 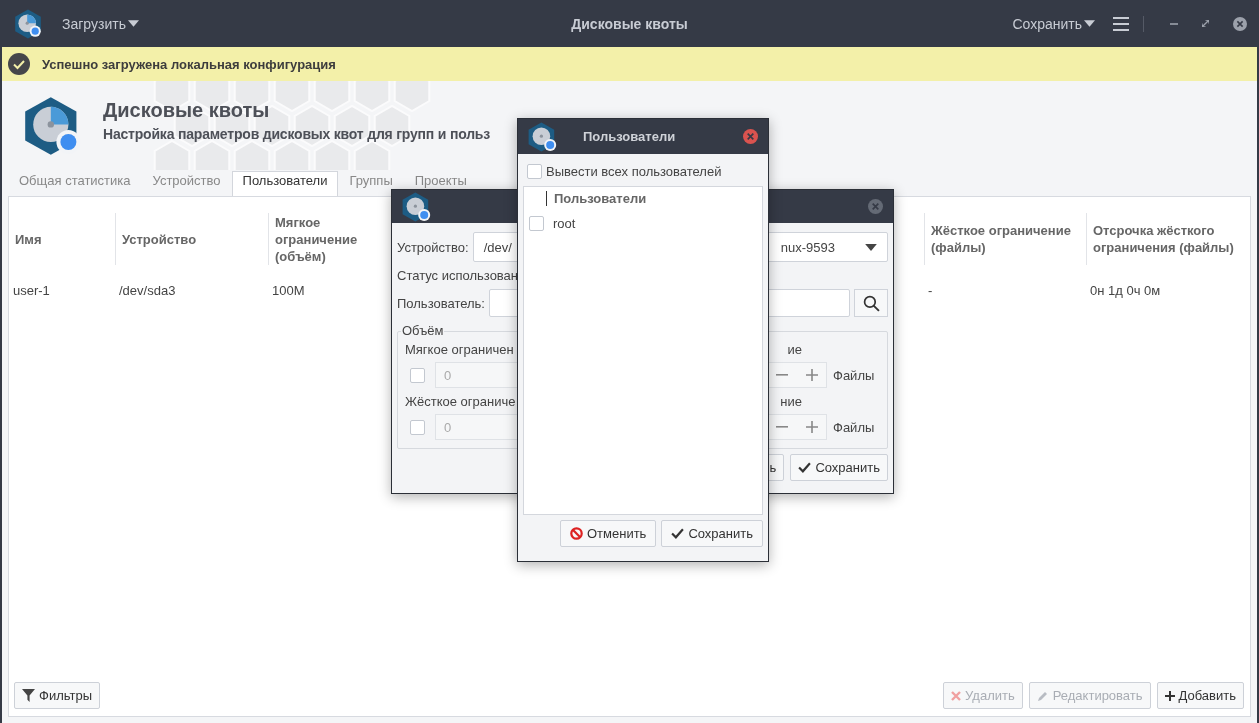 I want to click on column-header: Имя, so click(x=28, y=239).